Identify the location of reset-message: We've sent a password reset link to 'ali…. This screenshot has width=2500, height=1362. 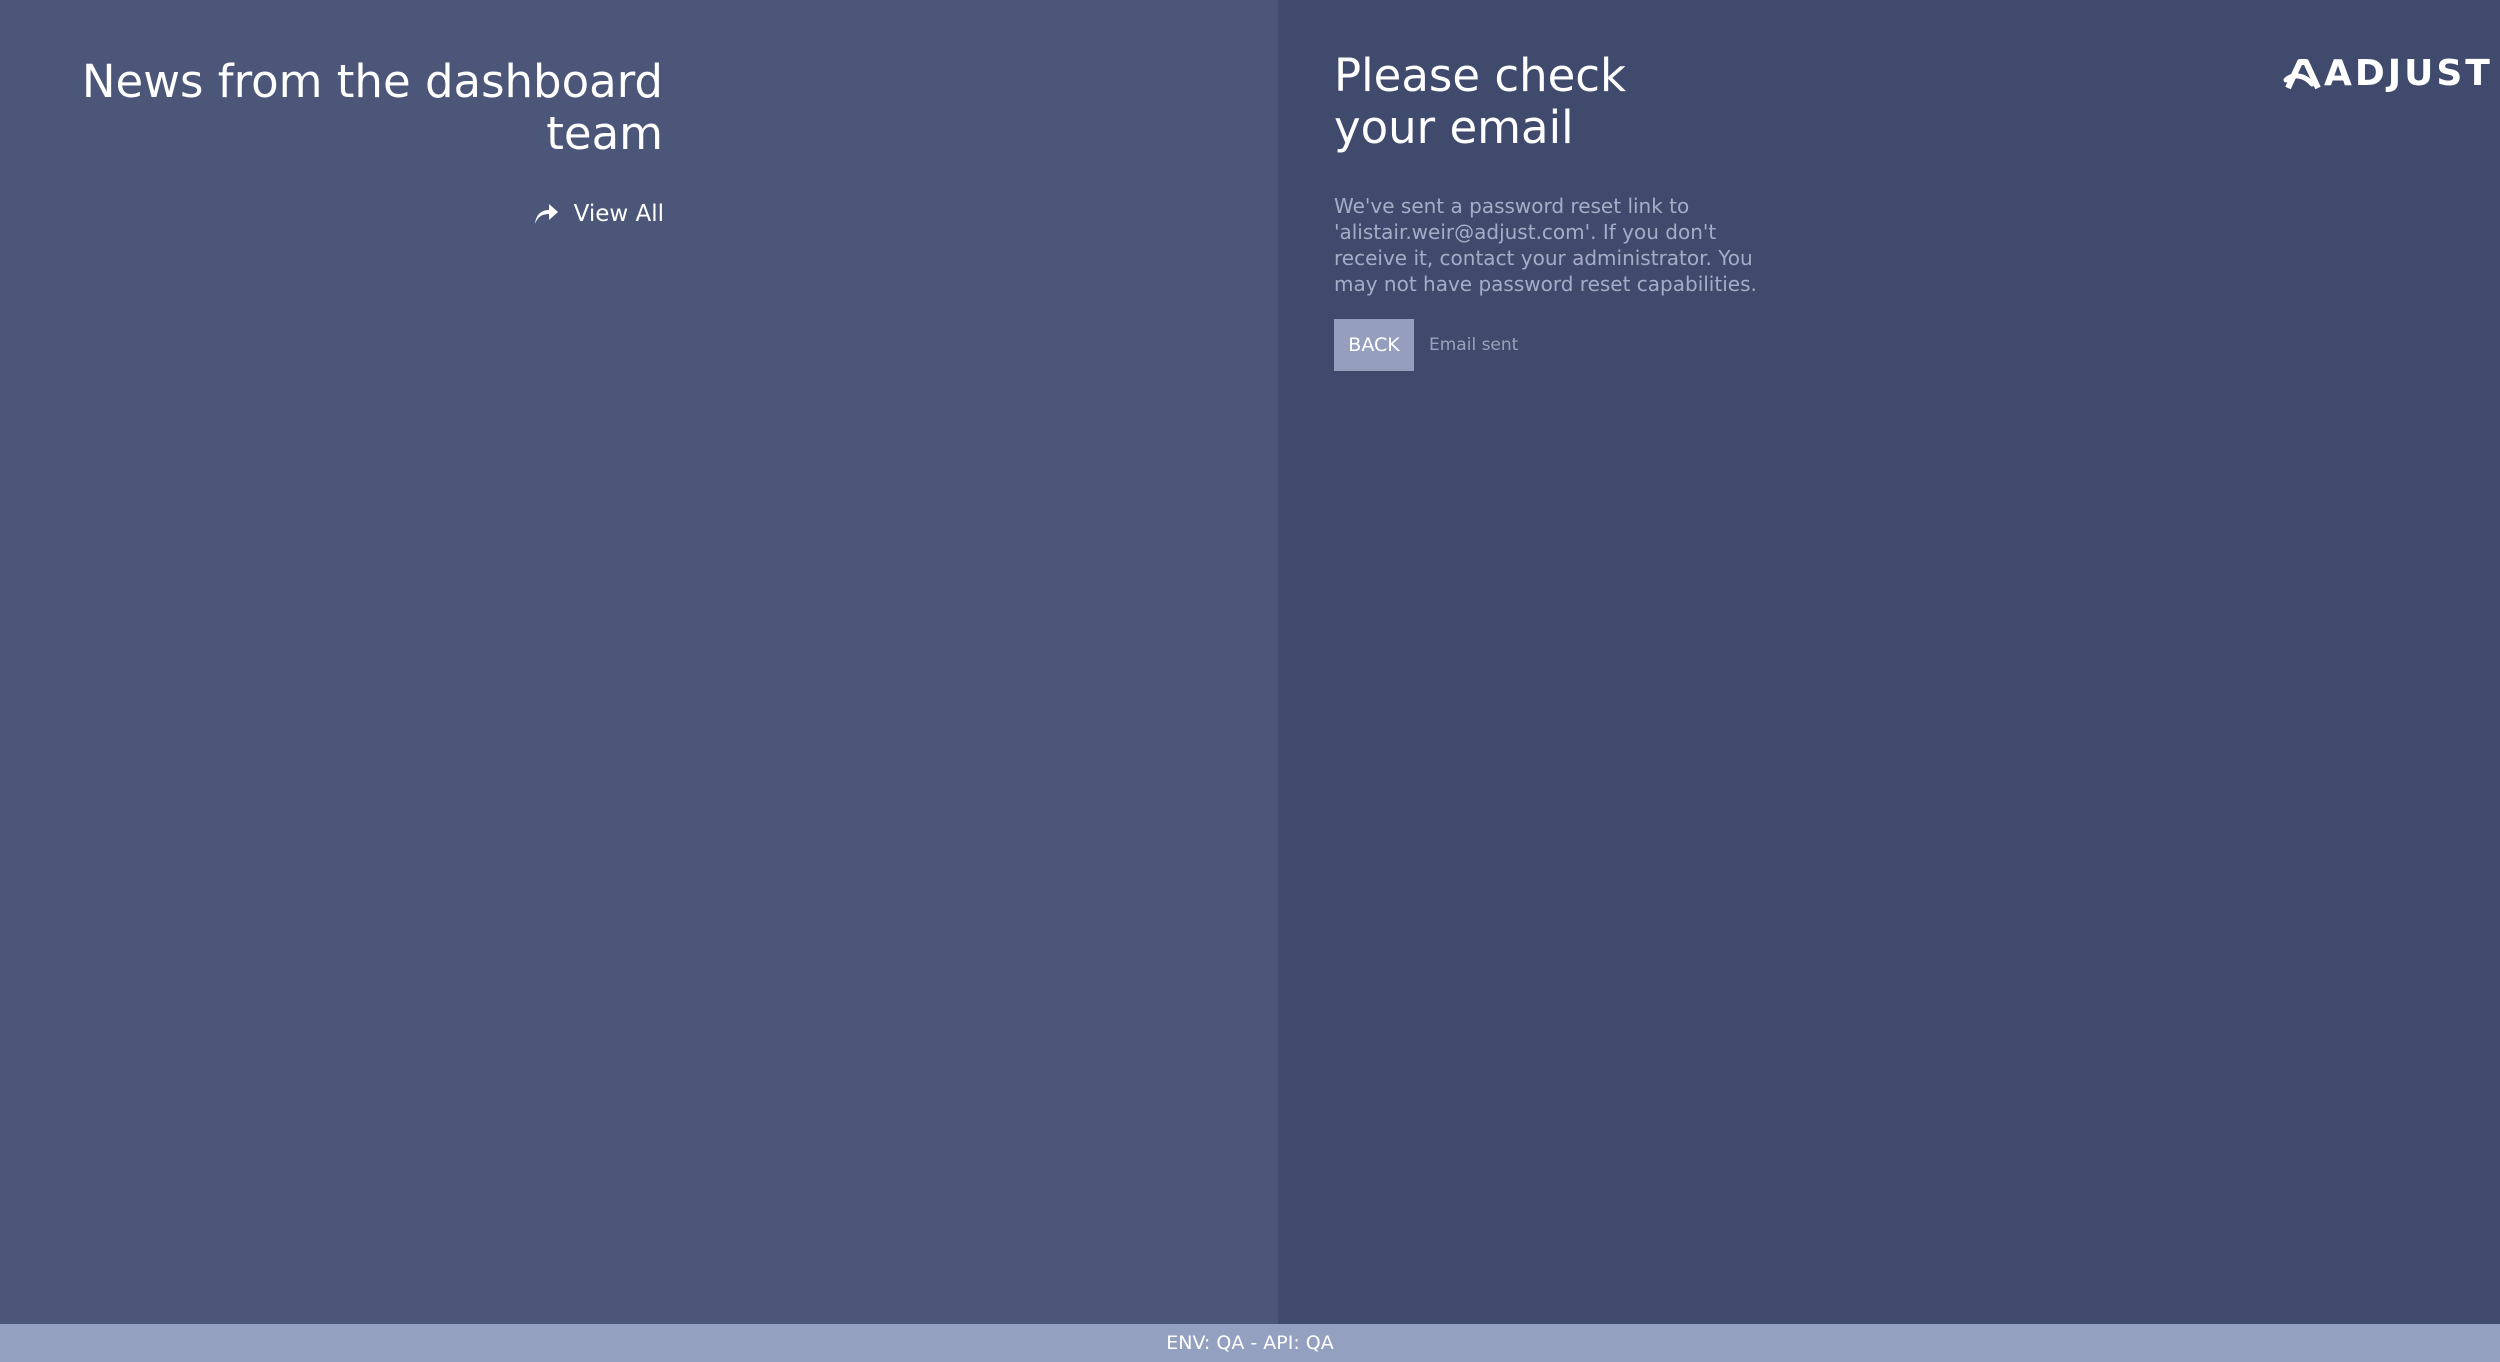
(1545, 245).